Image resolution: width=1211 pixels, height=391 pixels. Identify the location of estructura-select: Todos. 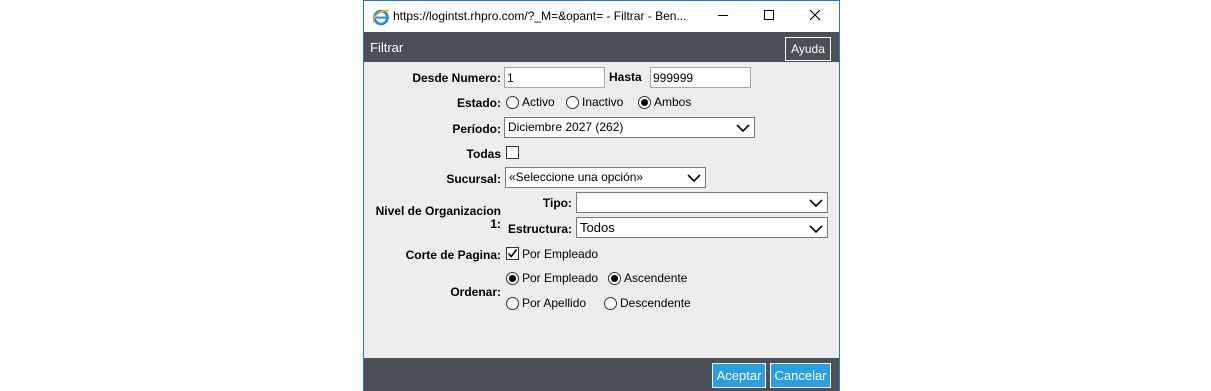
(702, 227).